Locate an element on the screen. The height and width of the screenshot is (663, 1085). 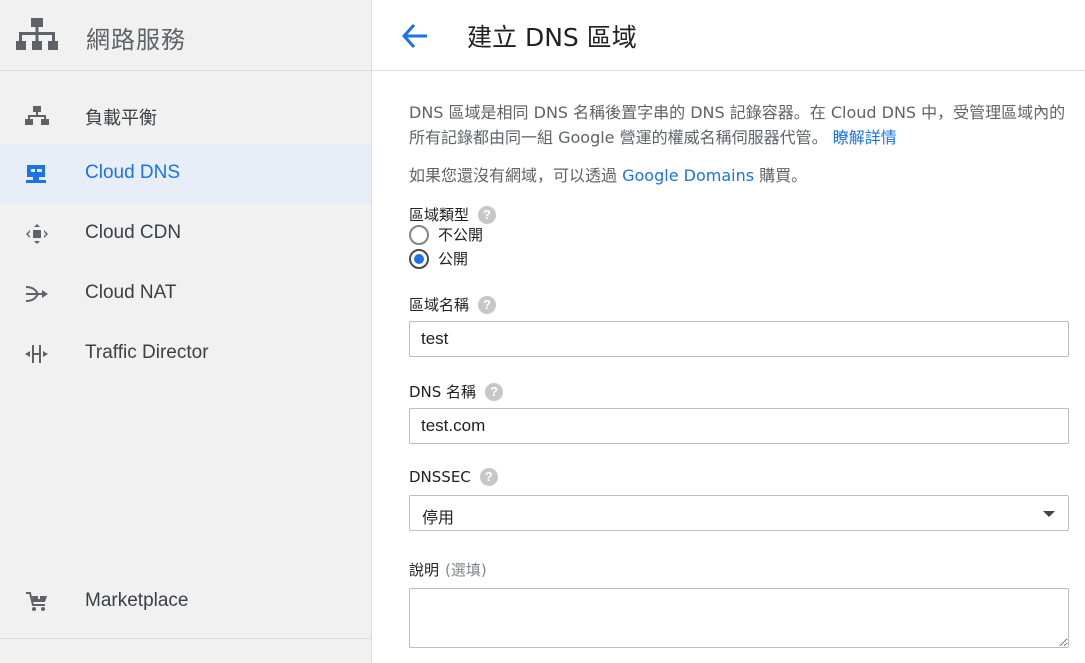
radio-public-label: 公開 is located at coordinates (453, 259).